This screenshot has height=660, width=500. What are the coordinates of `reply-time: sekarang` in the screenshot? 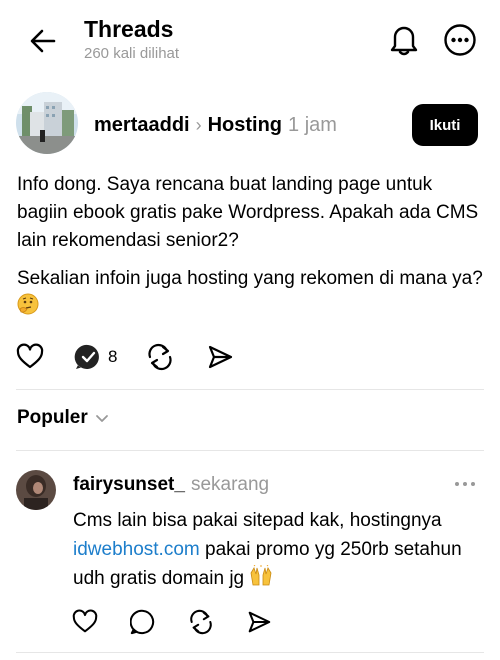 It's located at (230, 484).